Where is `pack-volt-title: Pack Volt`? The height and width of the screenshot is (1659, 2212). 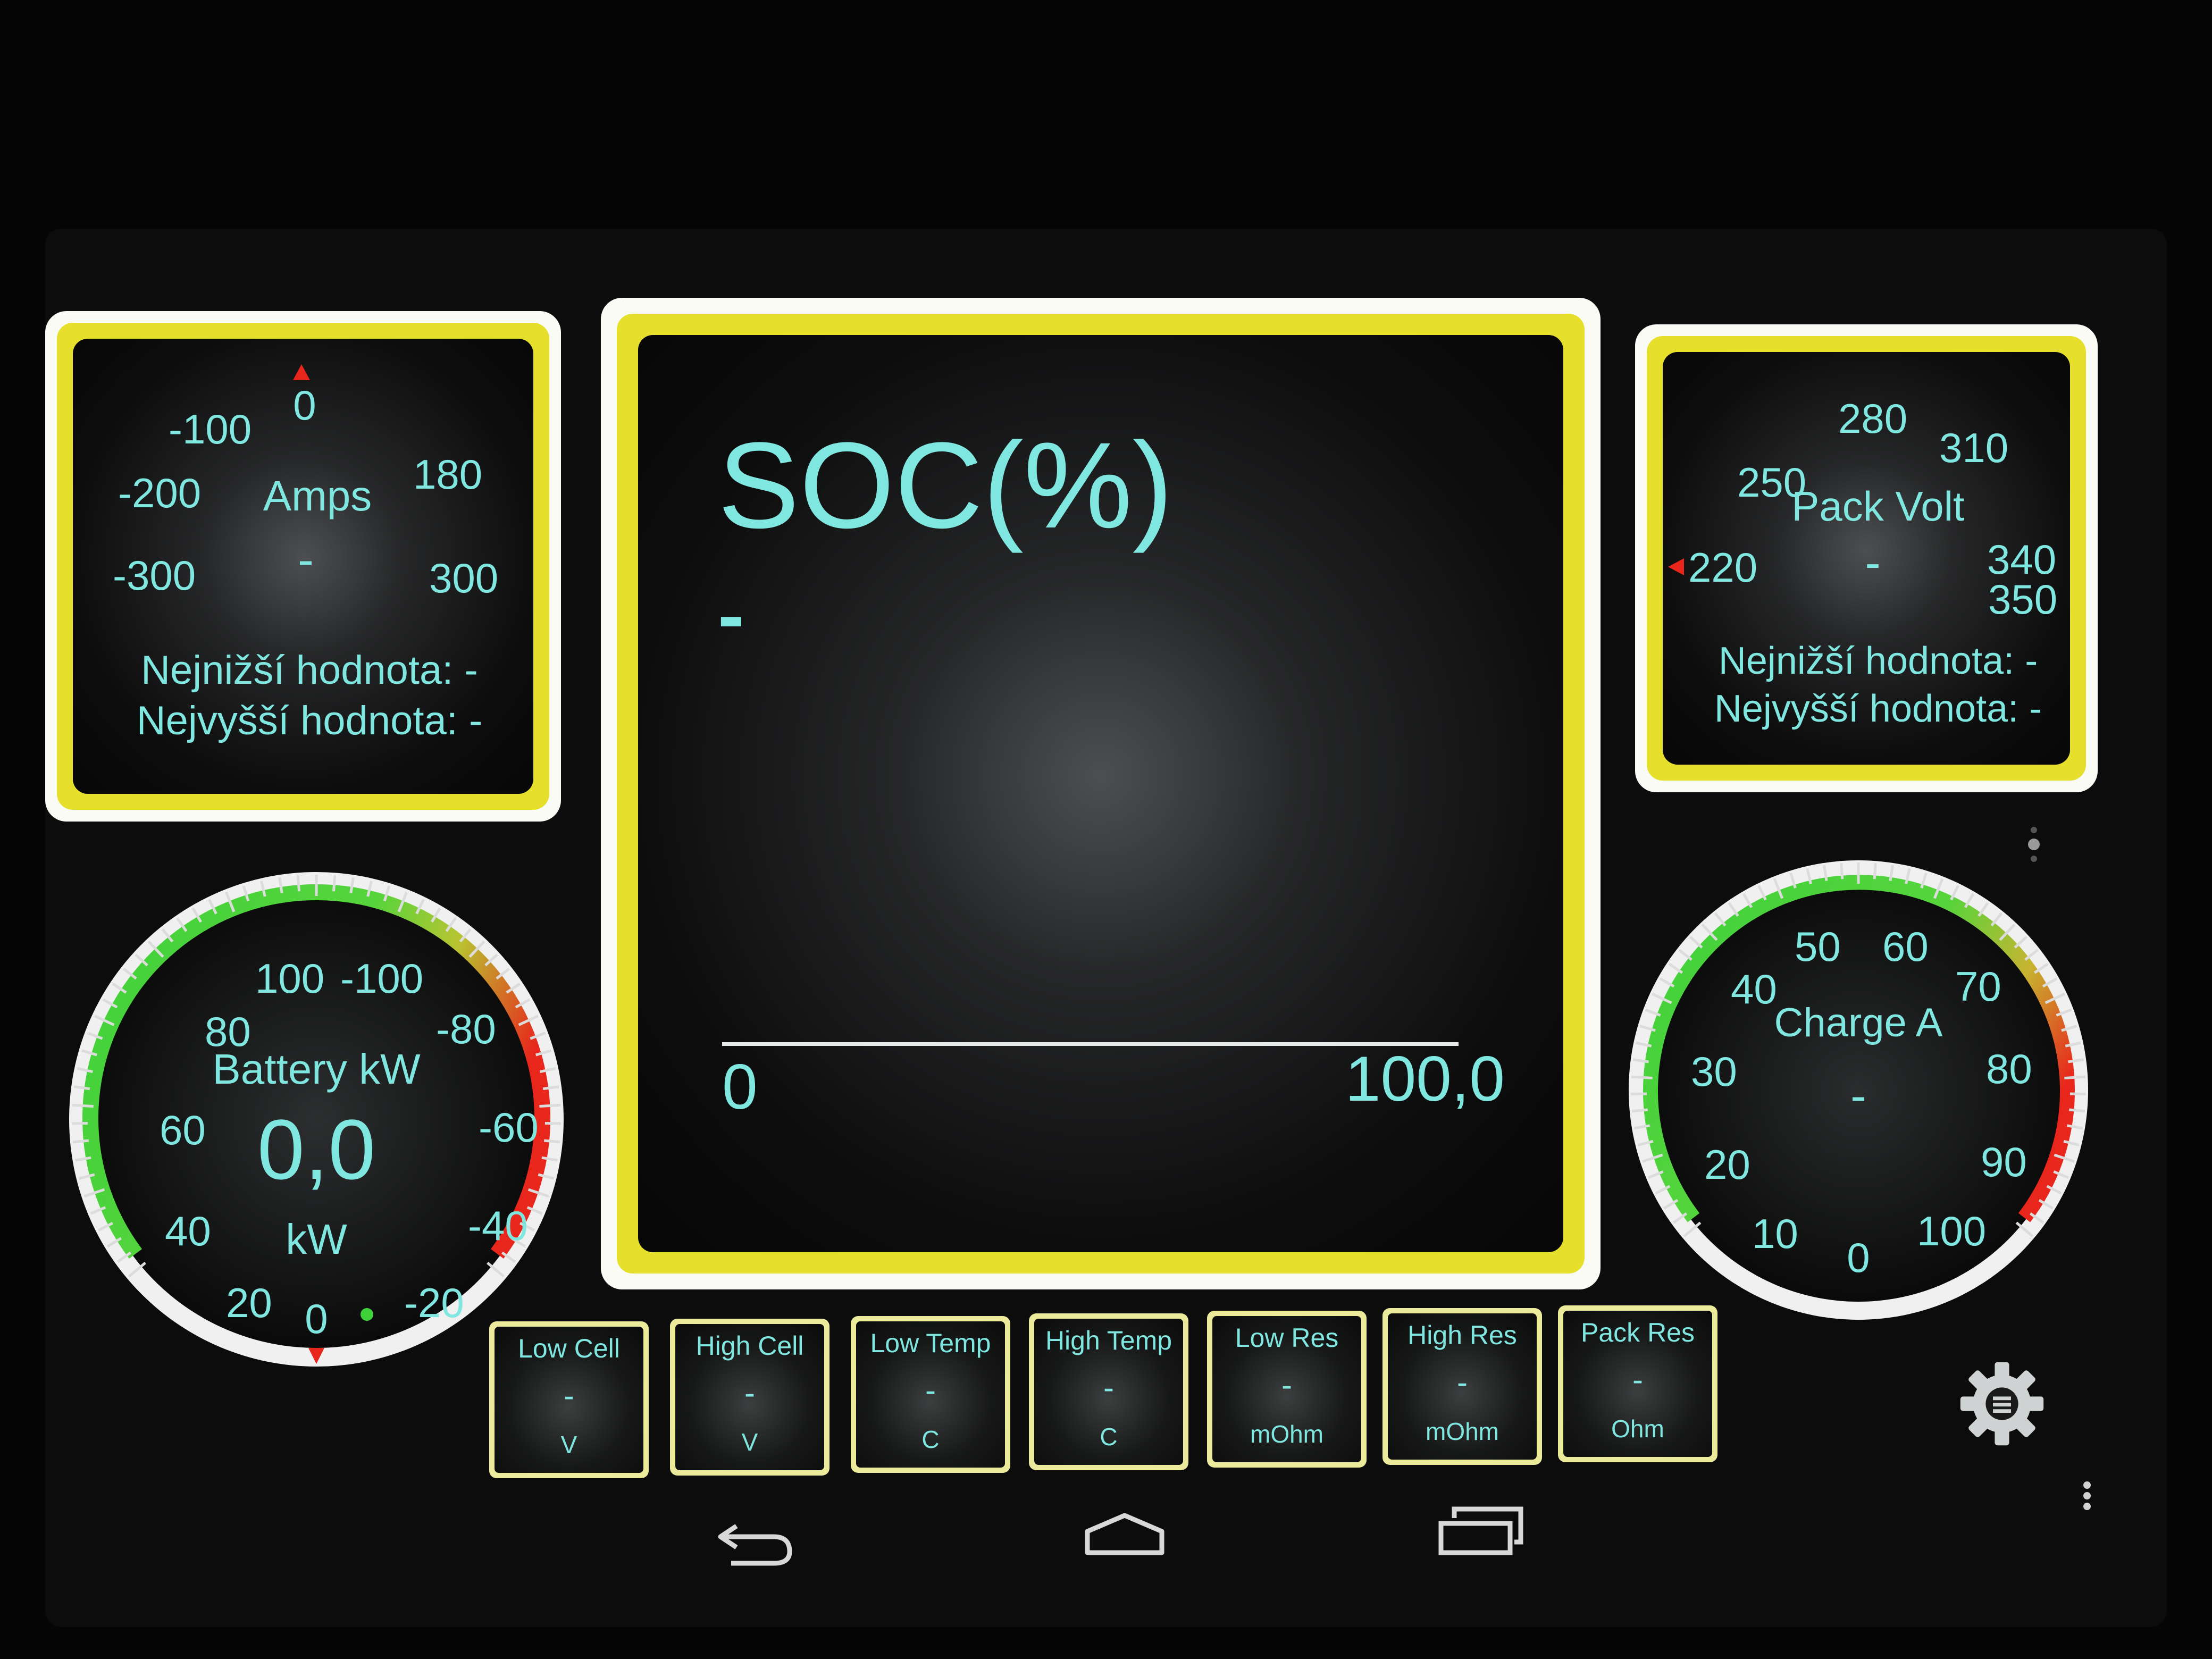 pack-volt-title: Pack Volt is located at coordinates (1878, 506).